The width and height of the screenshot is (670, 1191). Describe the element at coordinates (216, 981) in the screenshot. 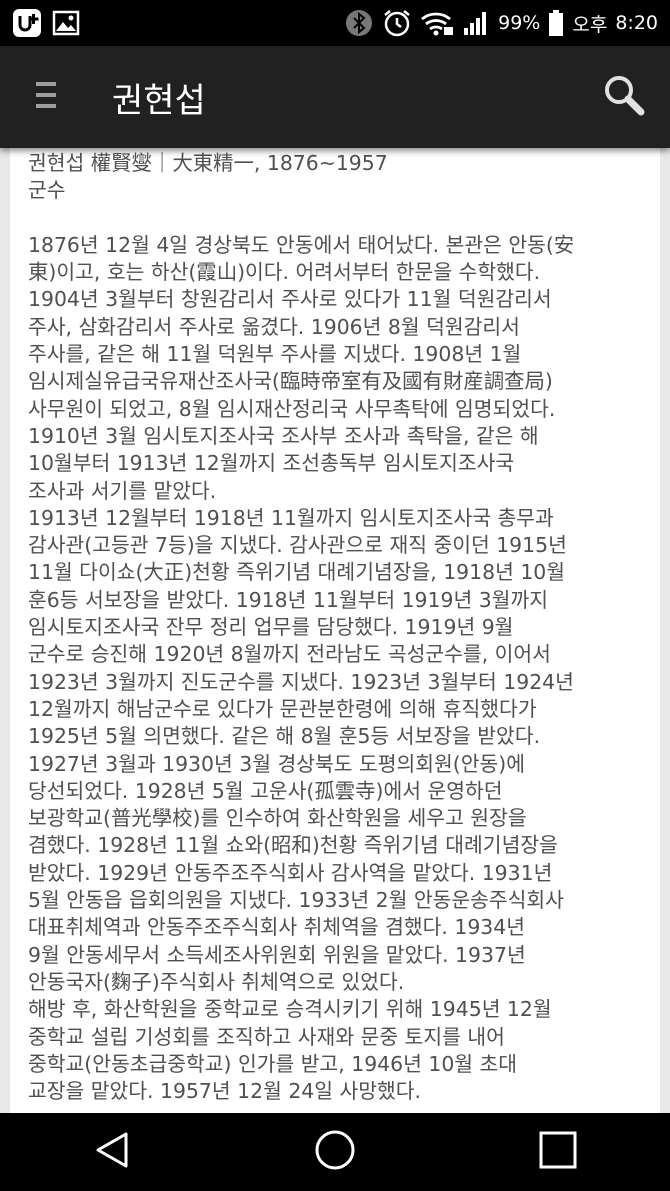

I see `article-body-line: 안동국자(麴子)주식회사 취체역으로 있었다.` at that location.